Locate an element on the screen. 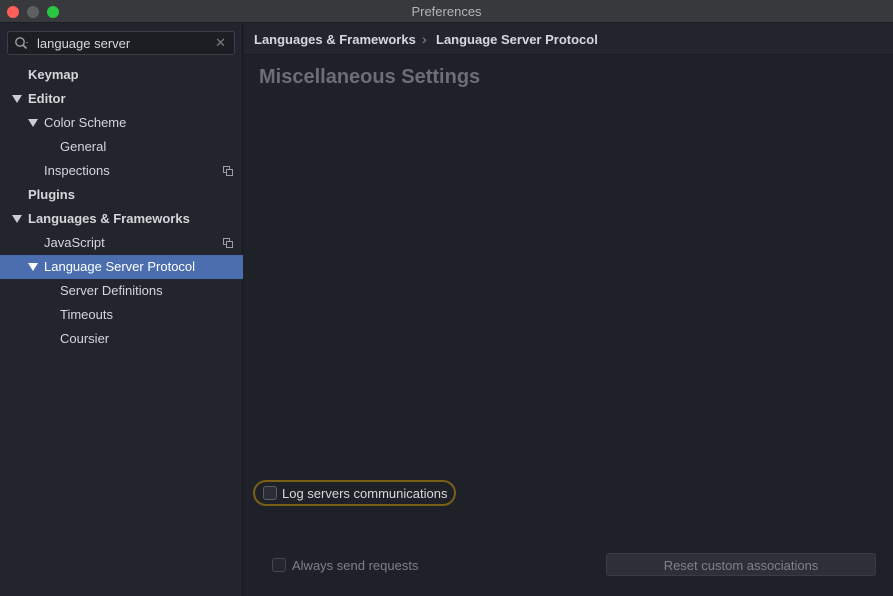 The height and width of the screenshot is (596, 893). breadcrumb-parent: Languages & Frameworks is located at coordinates (335, 39).